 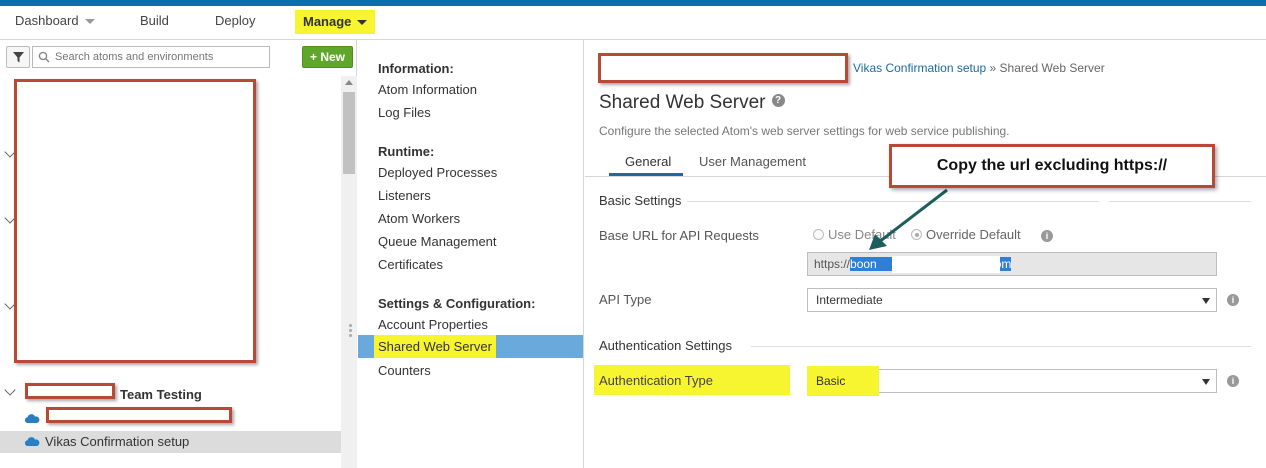 I want to click on nav-manage: Manage, so click(x=335, y=22).